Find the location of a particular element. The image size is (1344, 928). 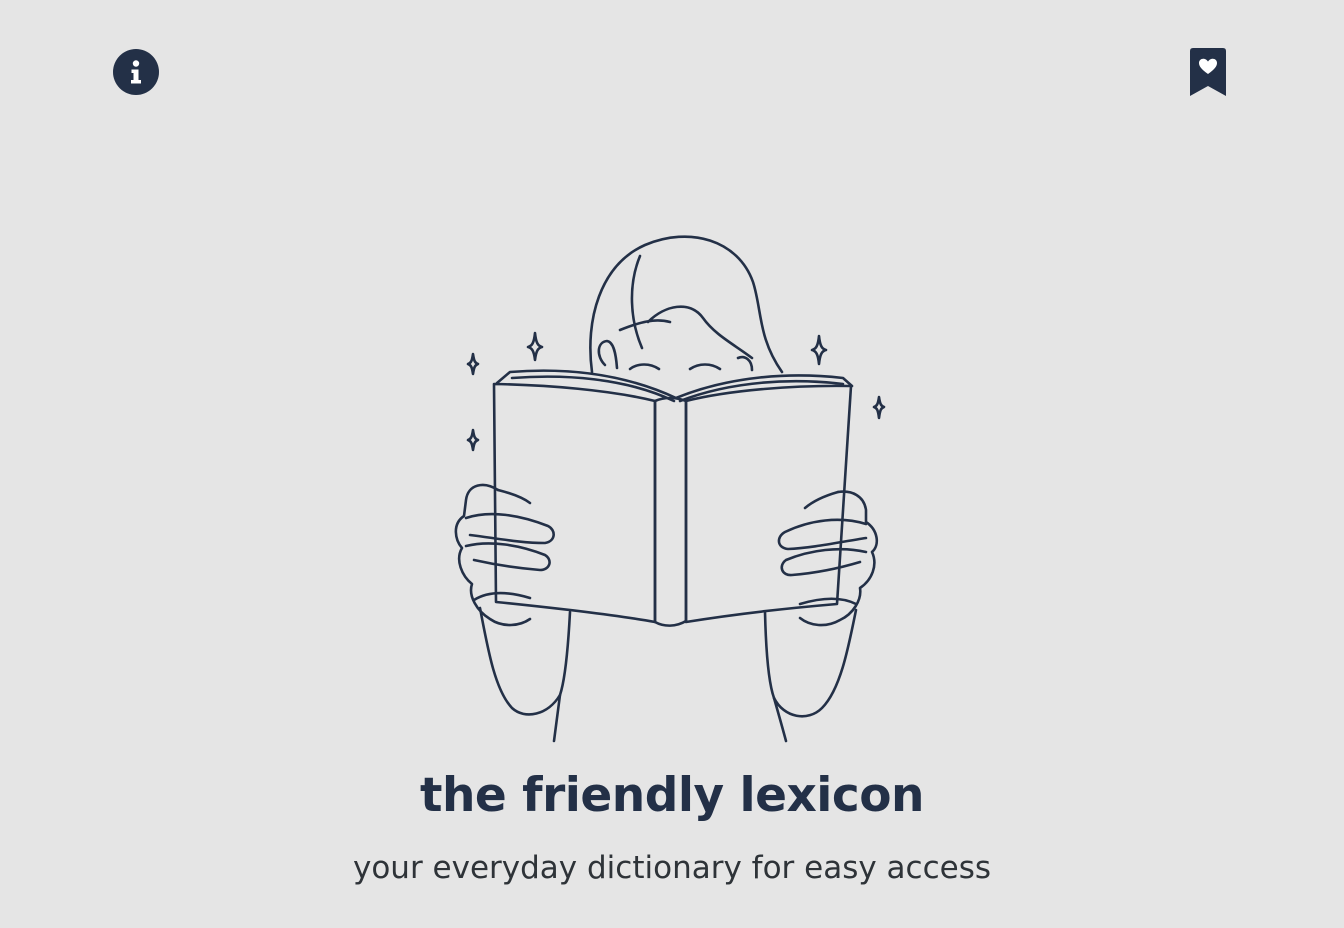

app-tagline: your everyday dictionary for easy access is located at coordinates (672, 868).